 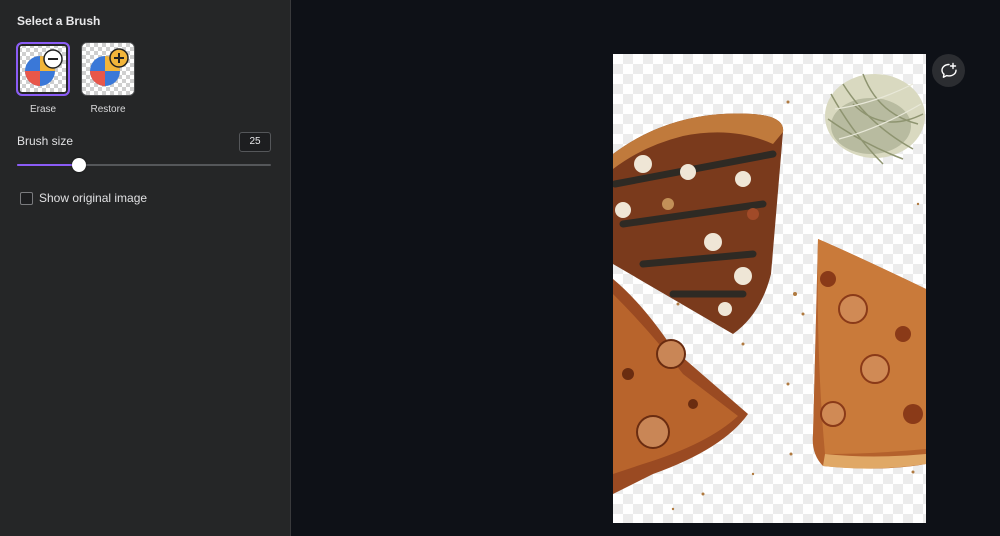 I want to click on pizza-slice-right, so click(x=869, y=354).